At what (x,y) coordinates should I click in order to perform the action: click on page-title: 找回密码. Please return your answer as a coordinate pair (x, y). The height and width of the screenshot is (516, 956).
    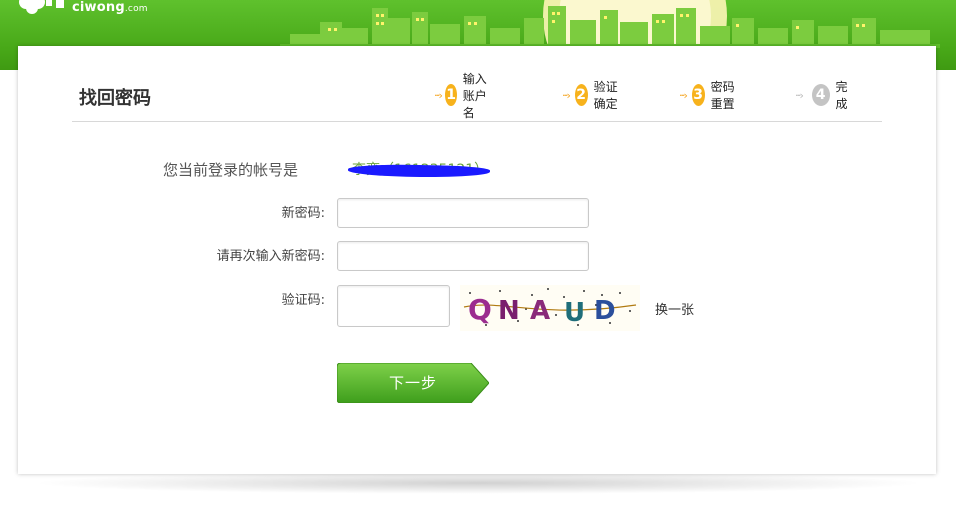
    Looking at the image, I should click on (115, 98).